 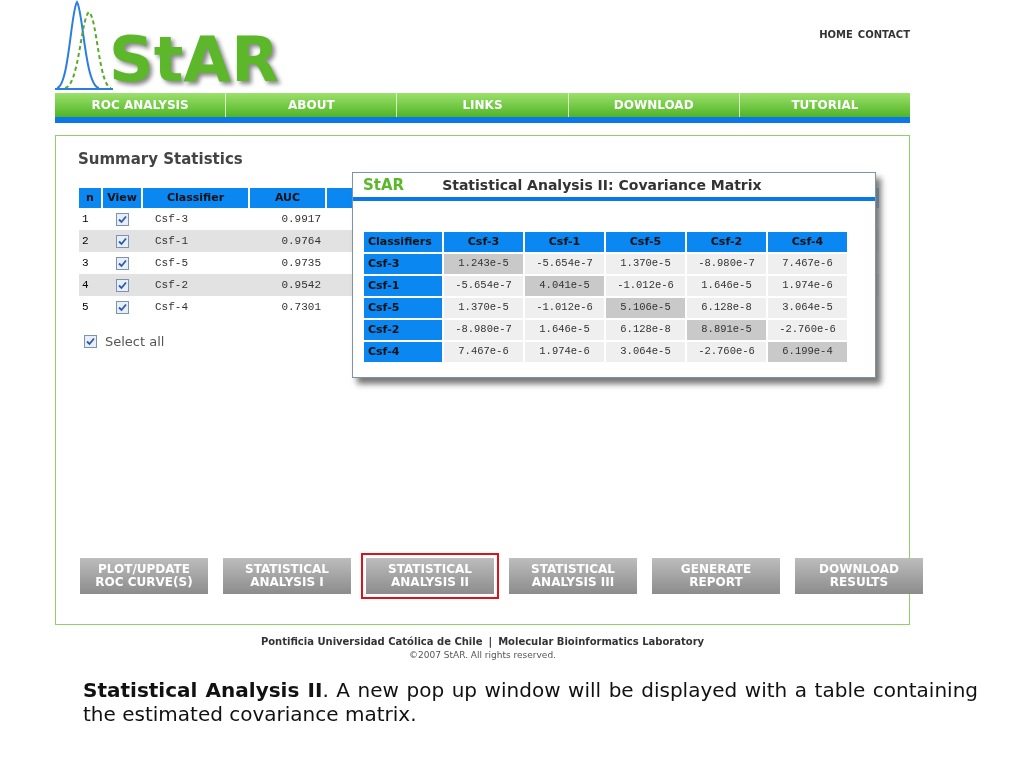 What do you see at coordinates (573, 576) in the screenshot?
I see `action-button: STATISTICAL ANALYSIS III` at bounding box center [573, 576].